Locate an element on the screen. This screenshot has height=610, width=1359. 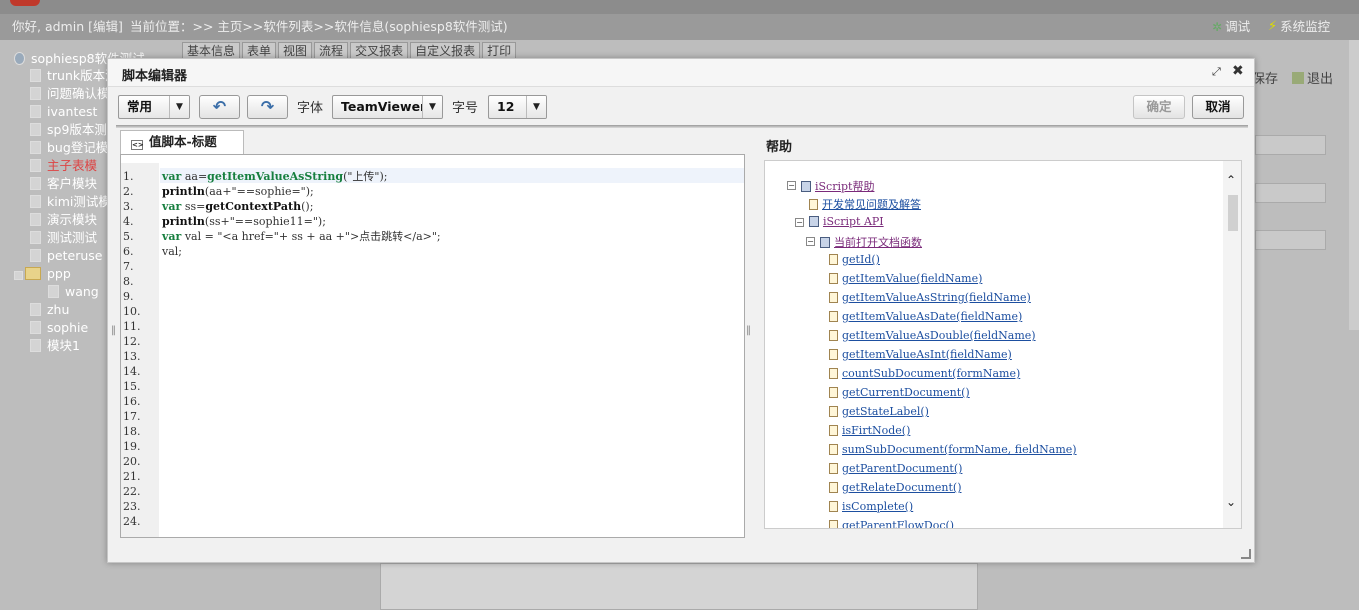
breadcrumb: 当前位置：>> 主页>>软件列表>>软件信息(sophiesp8软件测试) is located at coordinates (319, 26).